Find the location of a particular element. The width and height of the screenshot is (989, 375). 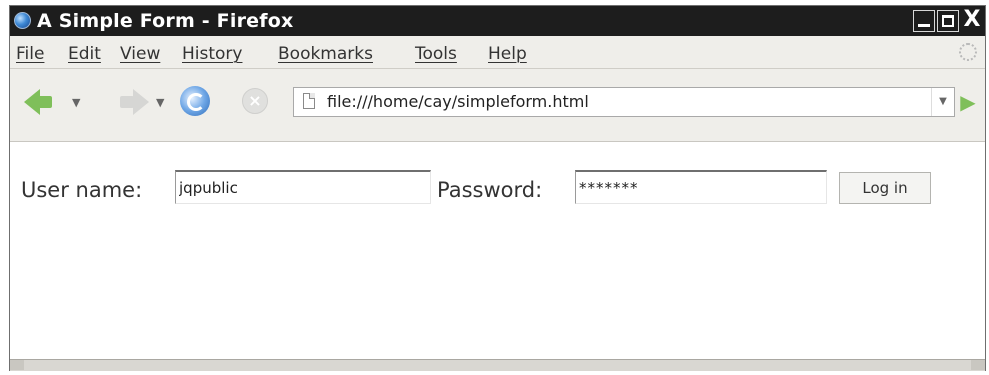

close-button: X is located at coordinates (972, 20).